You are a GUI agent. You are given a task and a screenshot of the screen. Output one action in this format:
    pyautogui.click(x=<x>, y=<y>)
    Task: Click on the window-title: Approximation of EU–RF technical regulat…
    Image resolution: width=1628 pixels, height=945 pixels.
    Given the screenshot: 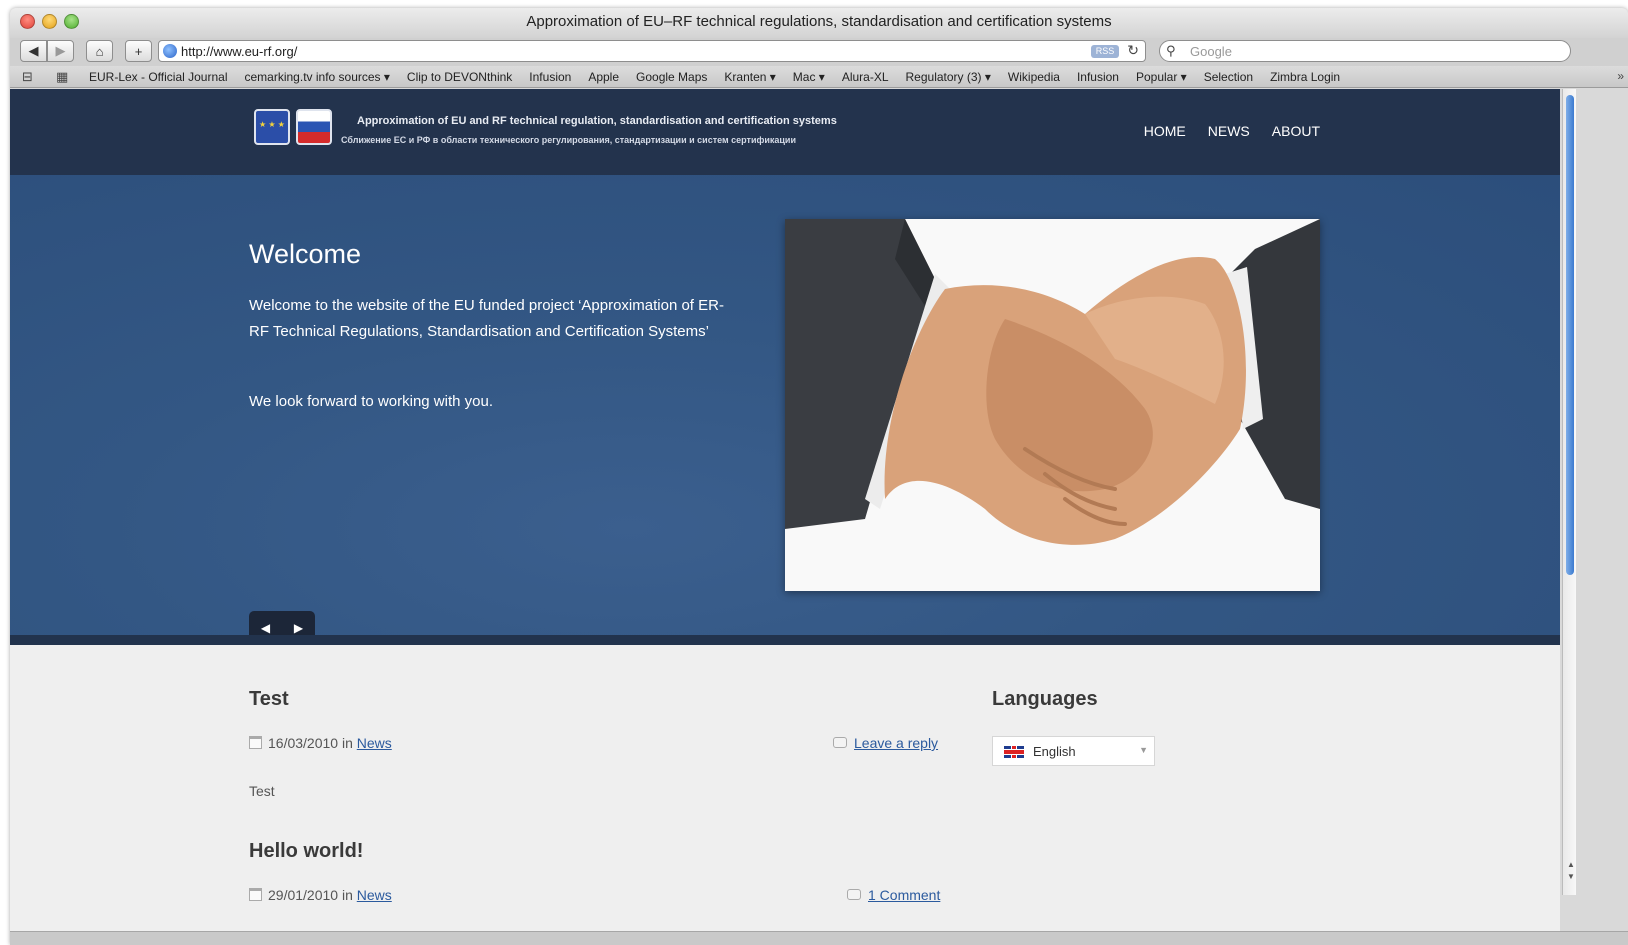 What is the action you would take?
    pyautogui.click(x=819, y=21)
    